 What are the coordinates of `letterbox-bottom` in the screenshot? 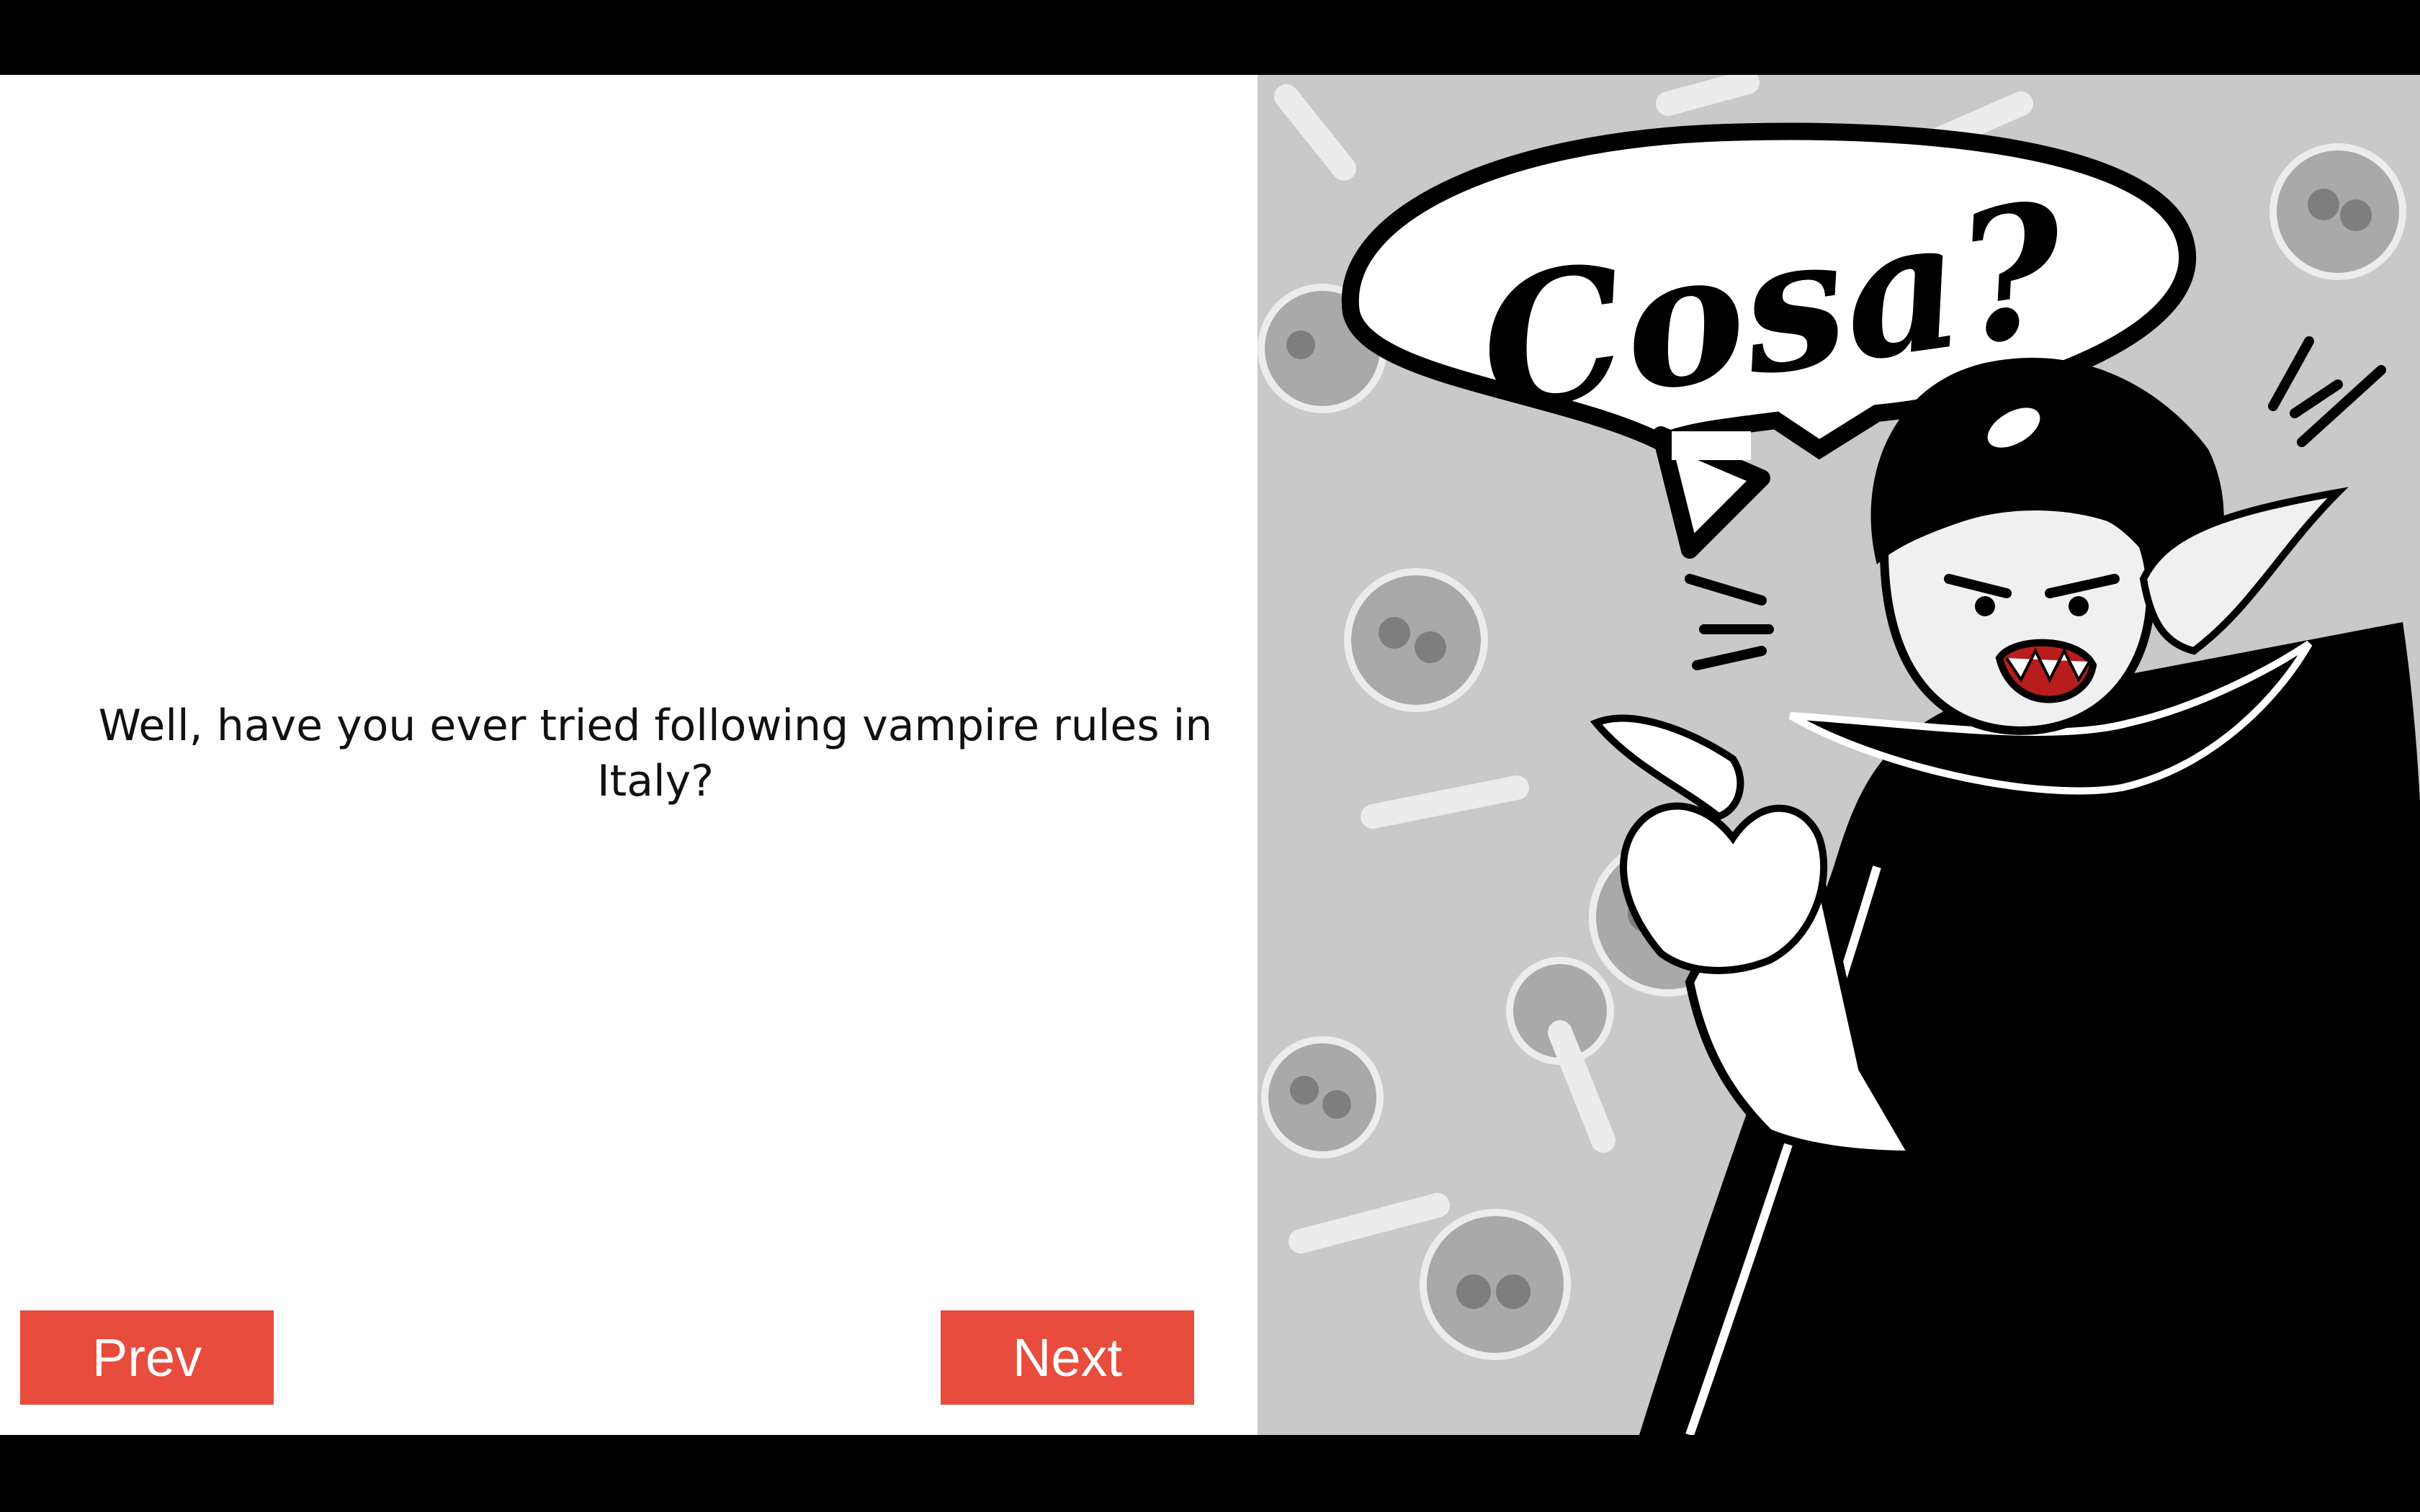 It's located at (1210, 1473).